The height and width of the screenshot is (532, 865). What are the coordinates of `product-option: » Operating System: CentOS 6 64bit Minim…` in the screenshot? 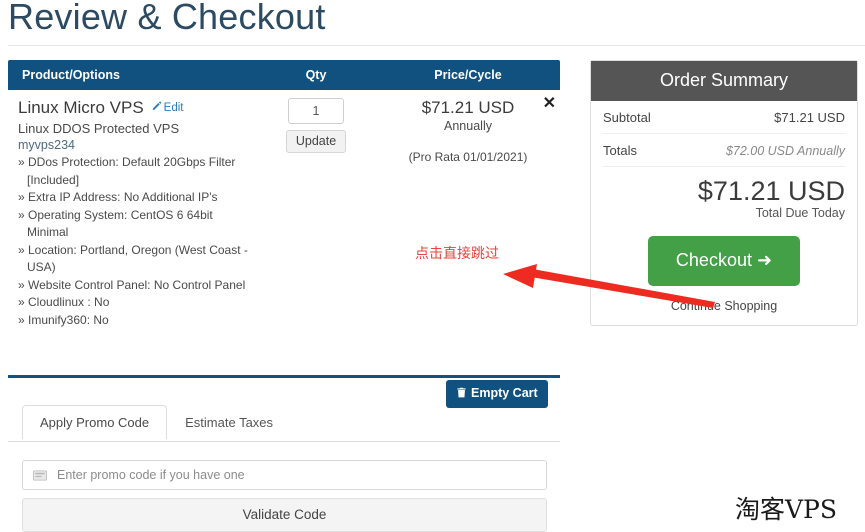 It's located at (115, 223).